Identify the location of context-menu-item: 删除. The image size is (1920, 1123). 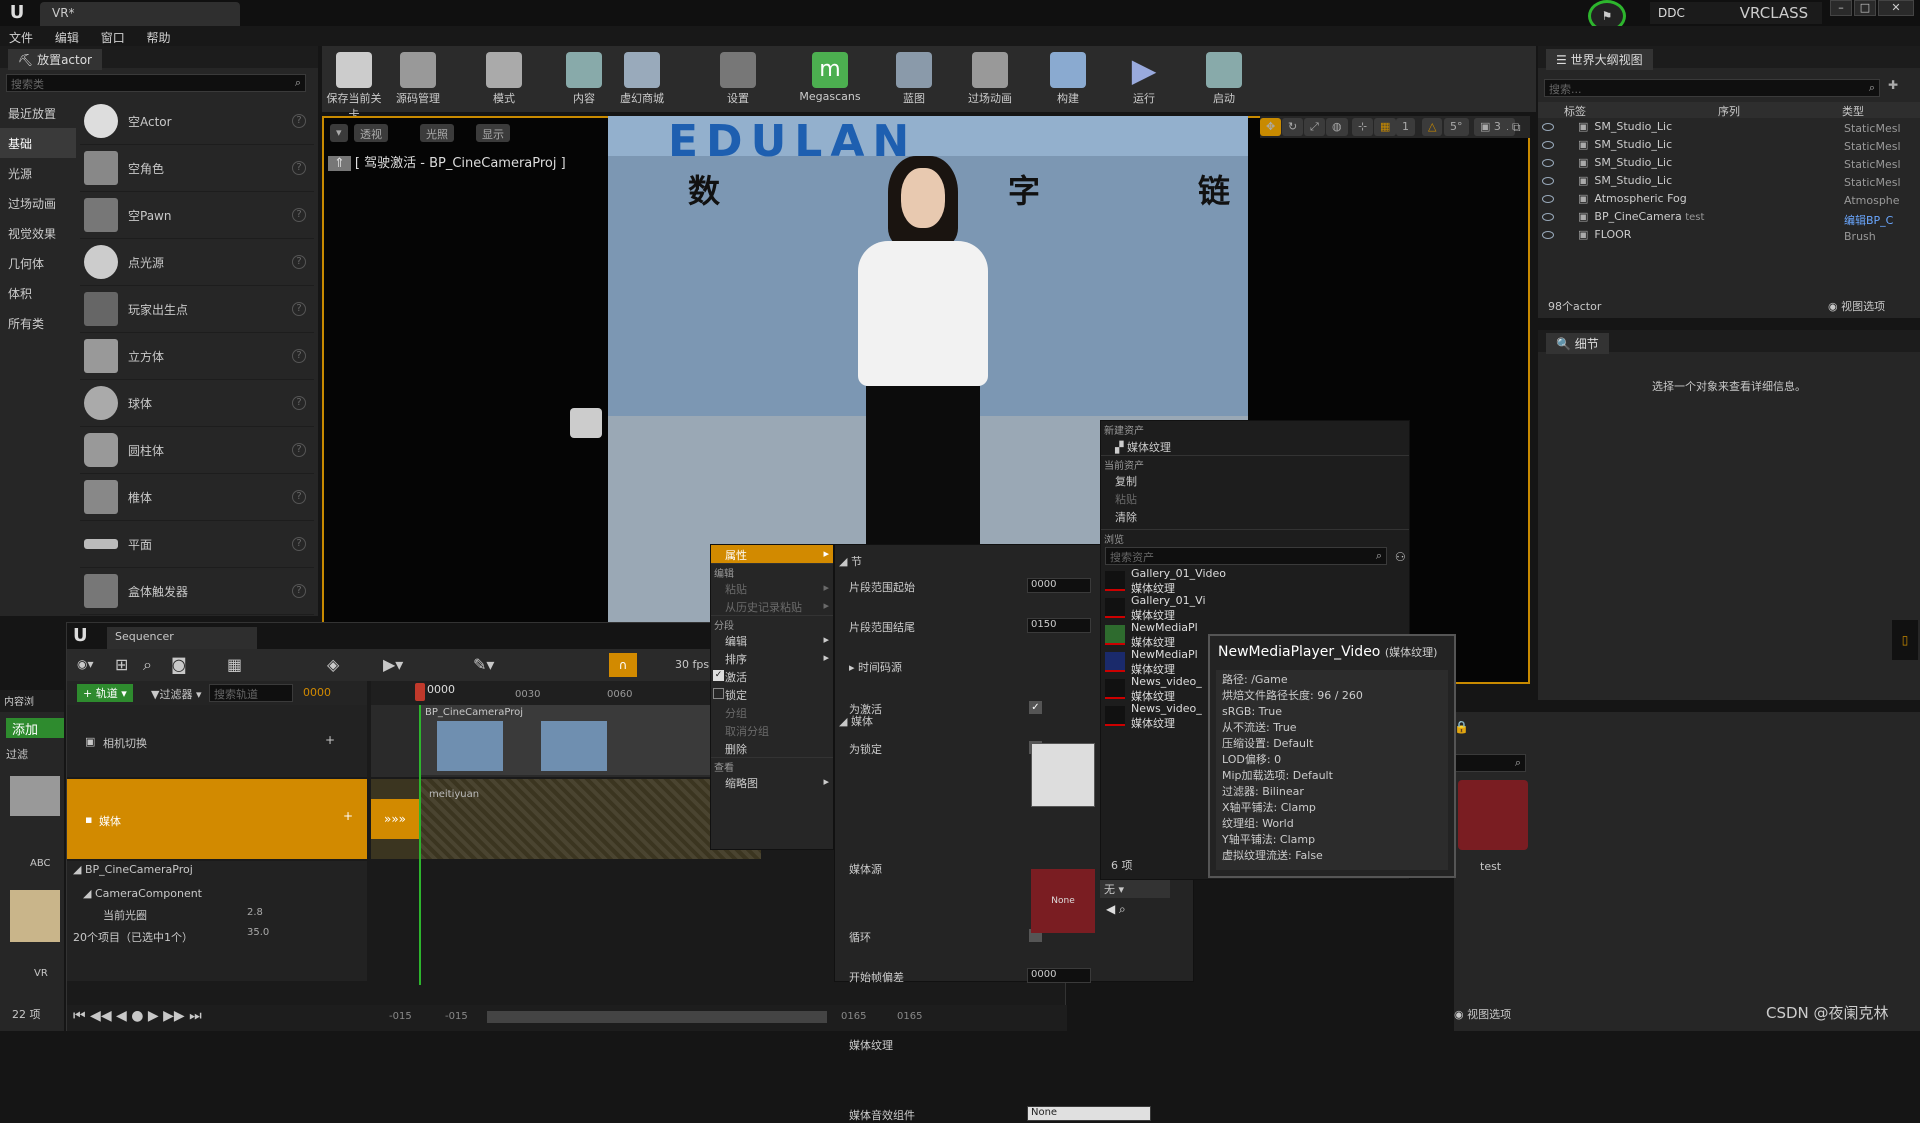
(772, 748).